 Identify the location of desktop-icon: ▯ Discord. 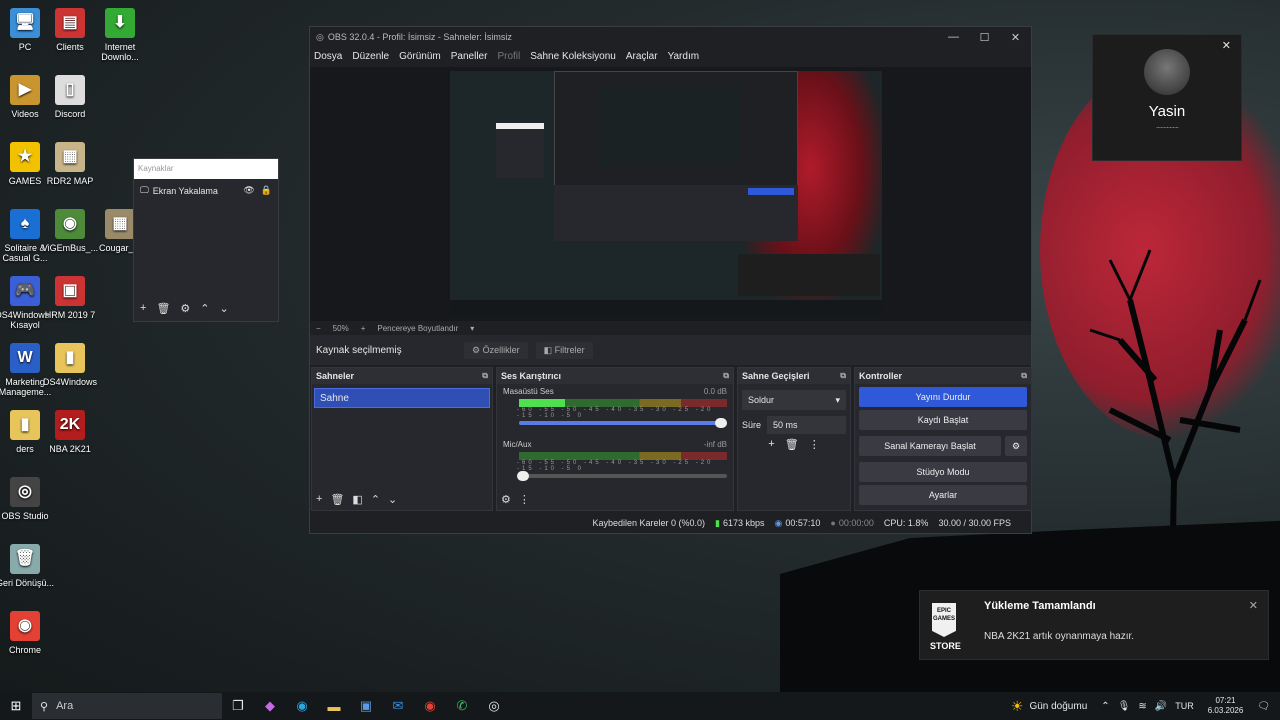
(70, 97).